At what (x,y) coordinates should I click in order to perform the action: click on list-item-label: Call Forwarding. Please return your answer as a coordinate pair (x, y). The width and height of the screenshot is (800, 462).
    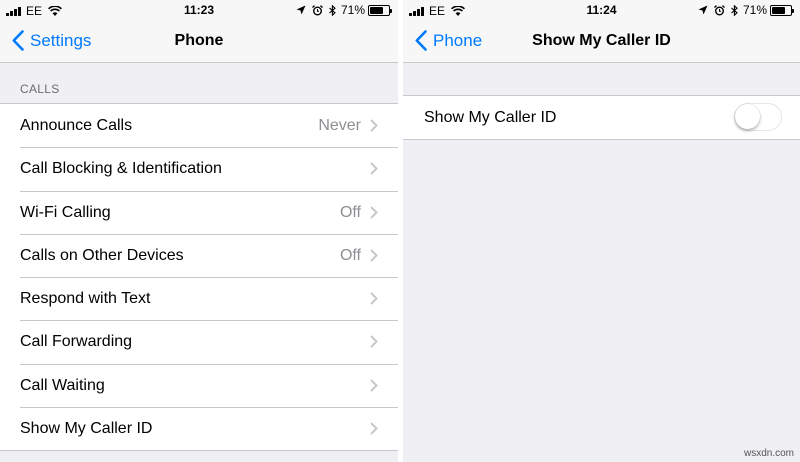
    Looking at the image, I should click on (76, 342).